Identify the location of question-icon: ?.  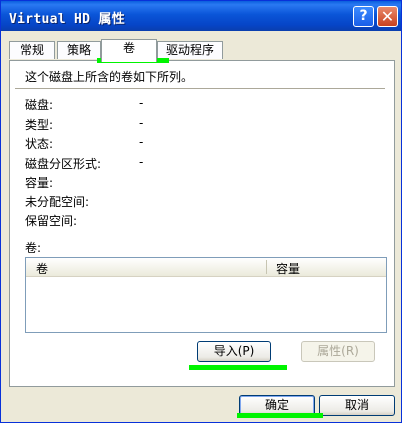
(363, 16).